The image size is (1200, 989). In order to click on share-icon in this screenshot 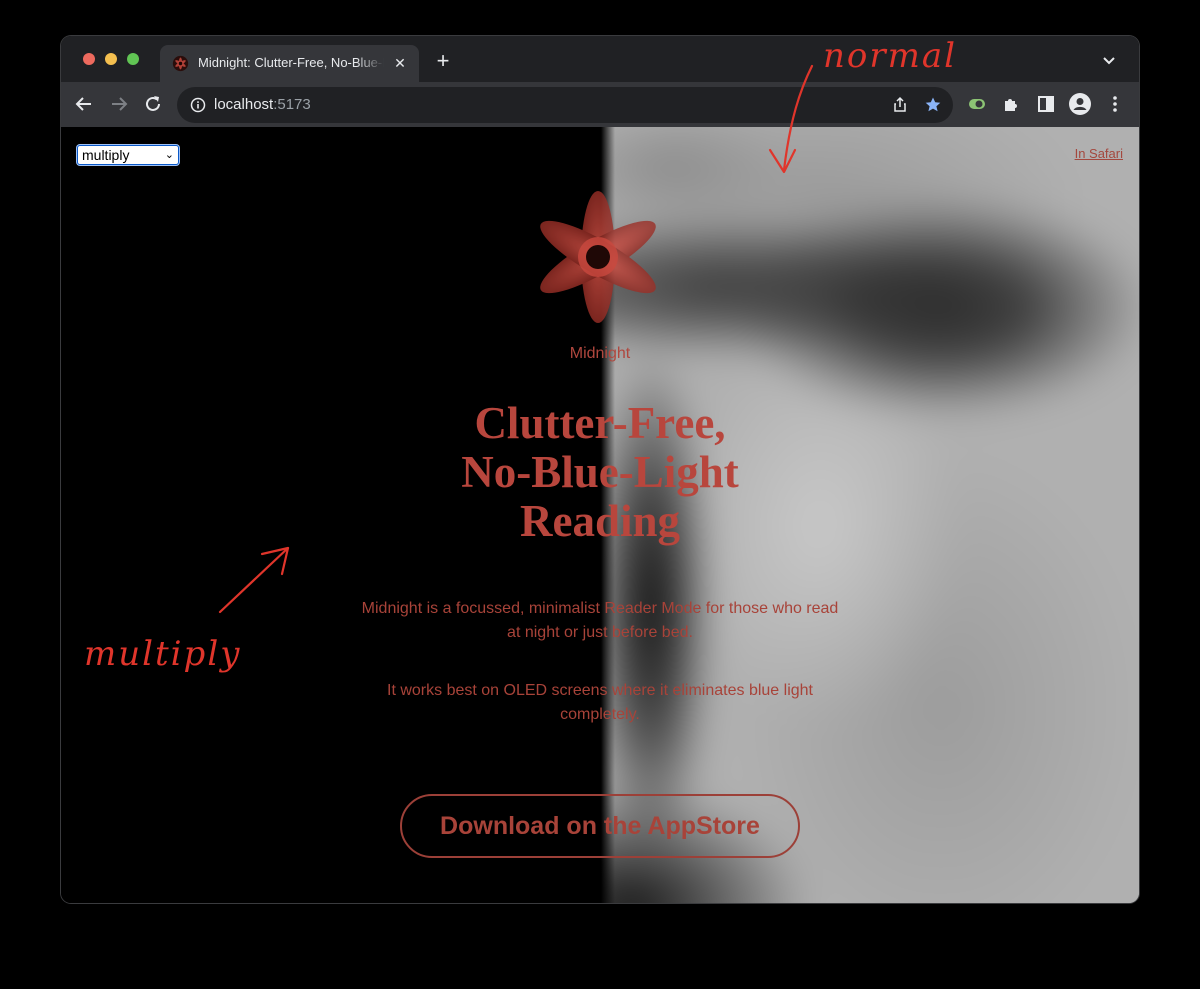, I will do `click(900, 105)`.